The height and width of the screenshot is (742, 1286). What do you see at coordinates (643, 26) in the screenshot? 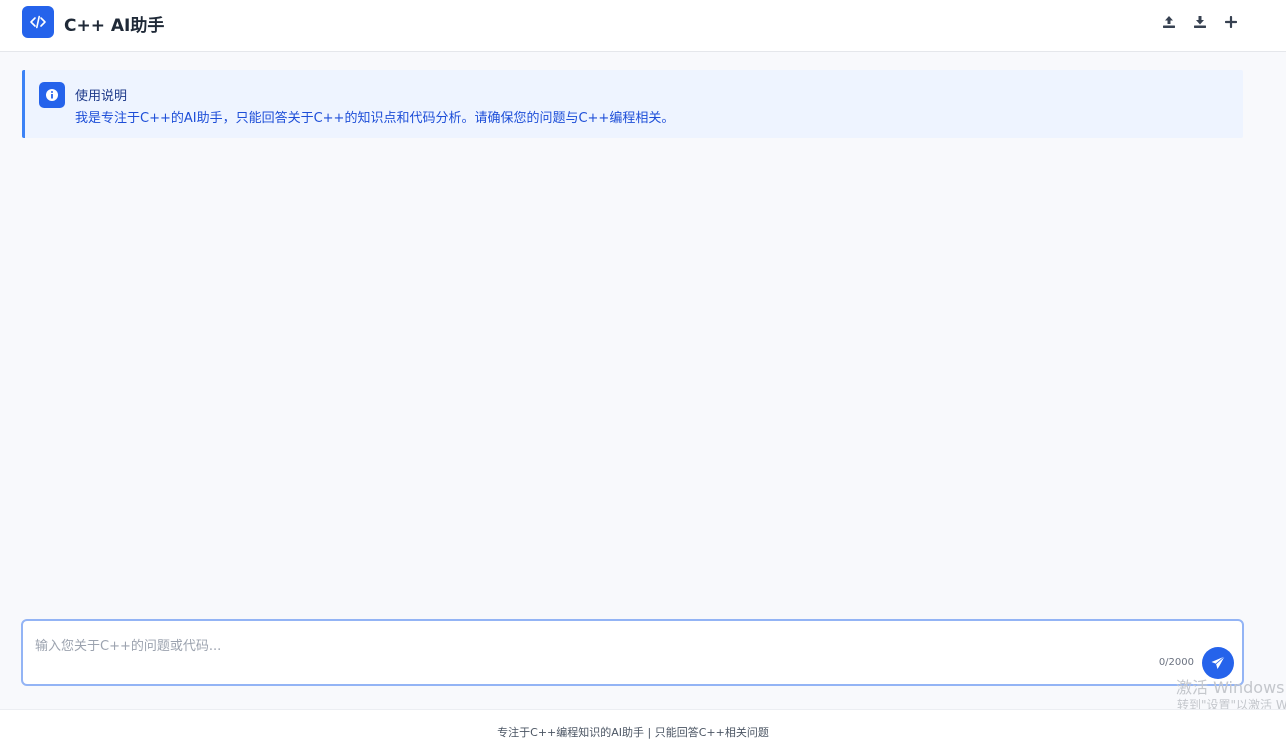
I see `app-header: C++ AI助手` at bounding box center [643, 26].